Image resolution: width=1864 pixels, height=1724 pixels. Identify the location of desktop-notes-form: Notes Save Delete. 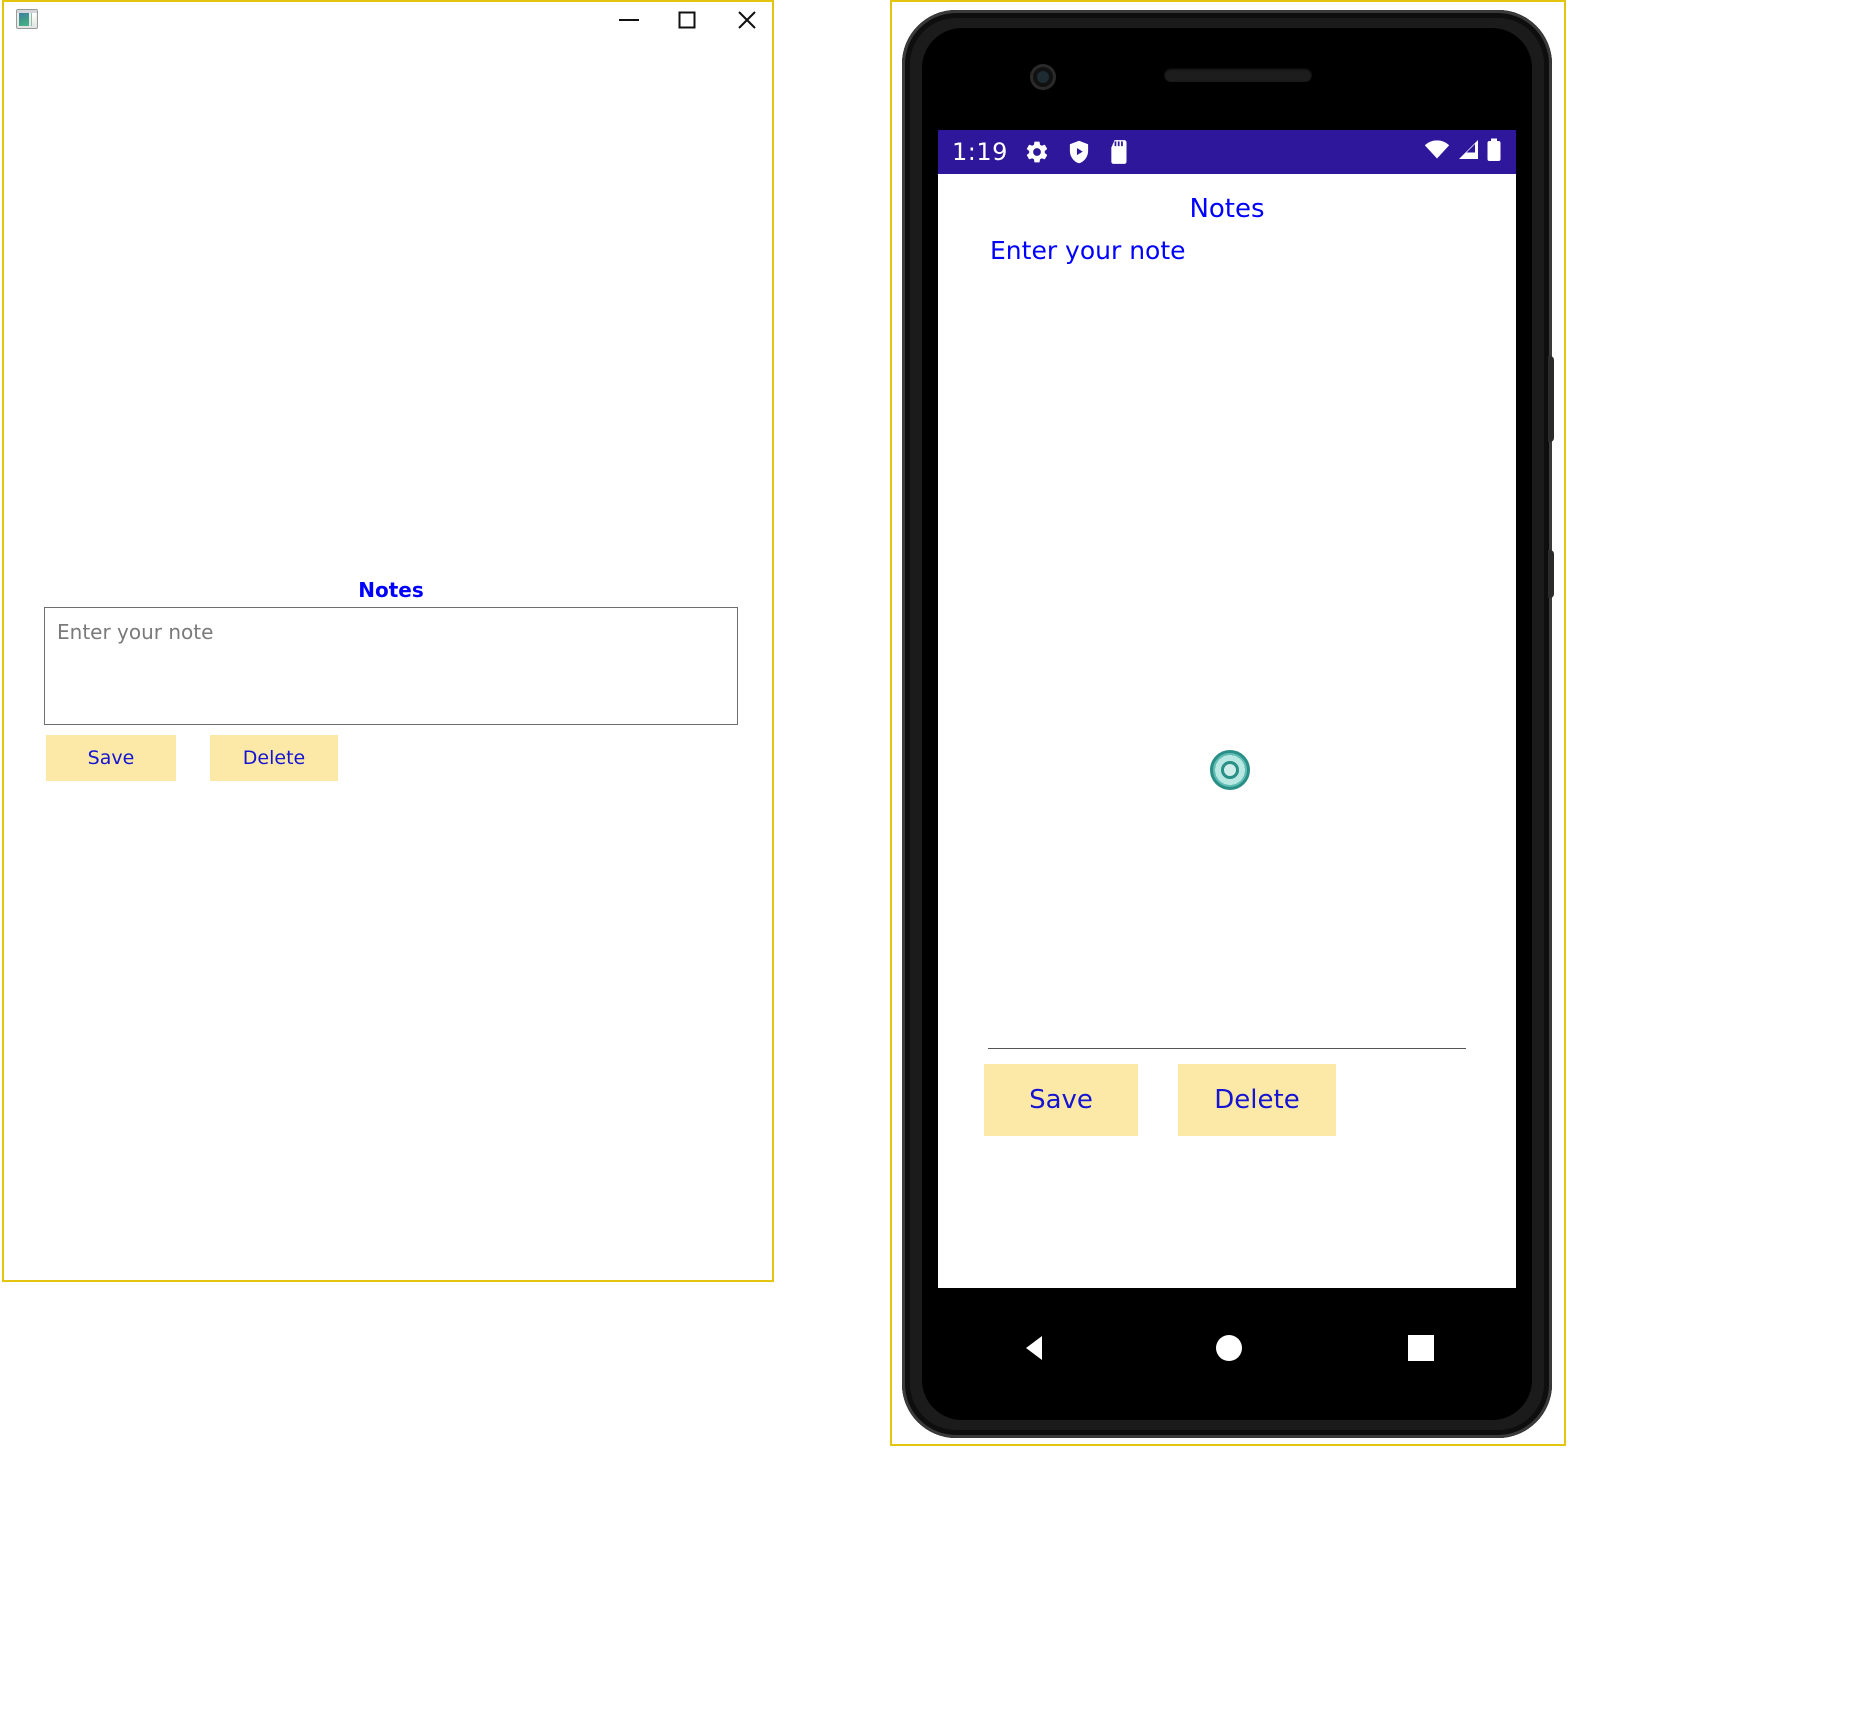
(391, 679).